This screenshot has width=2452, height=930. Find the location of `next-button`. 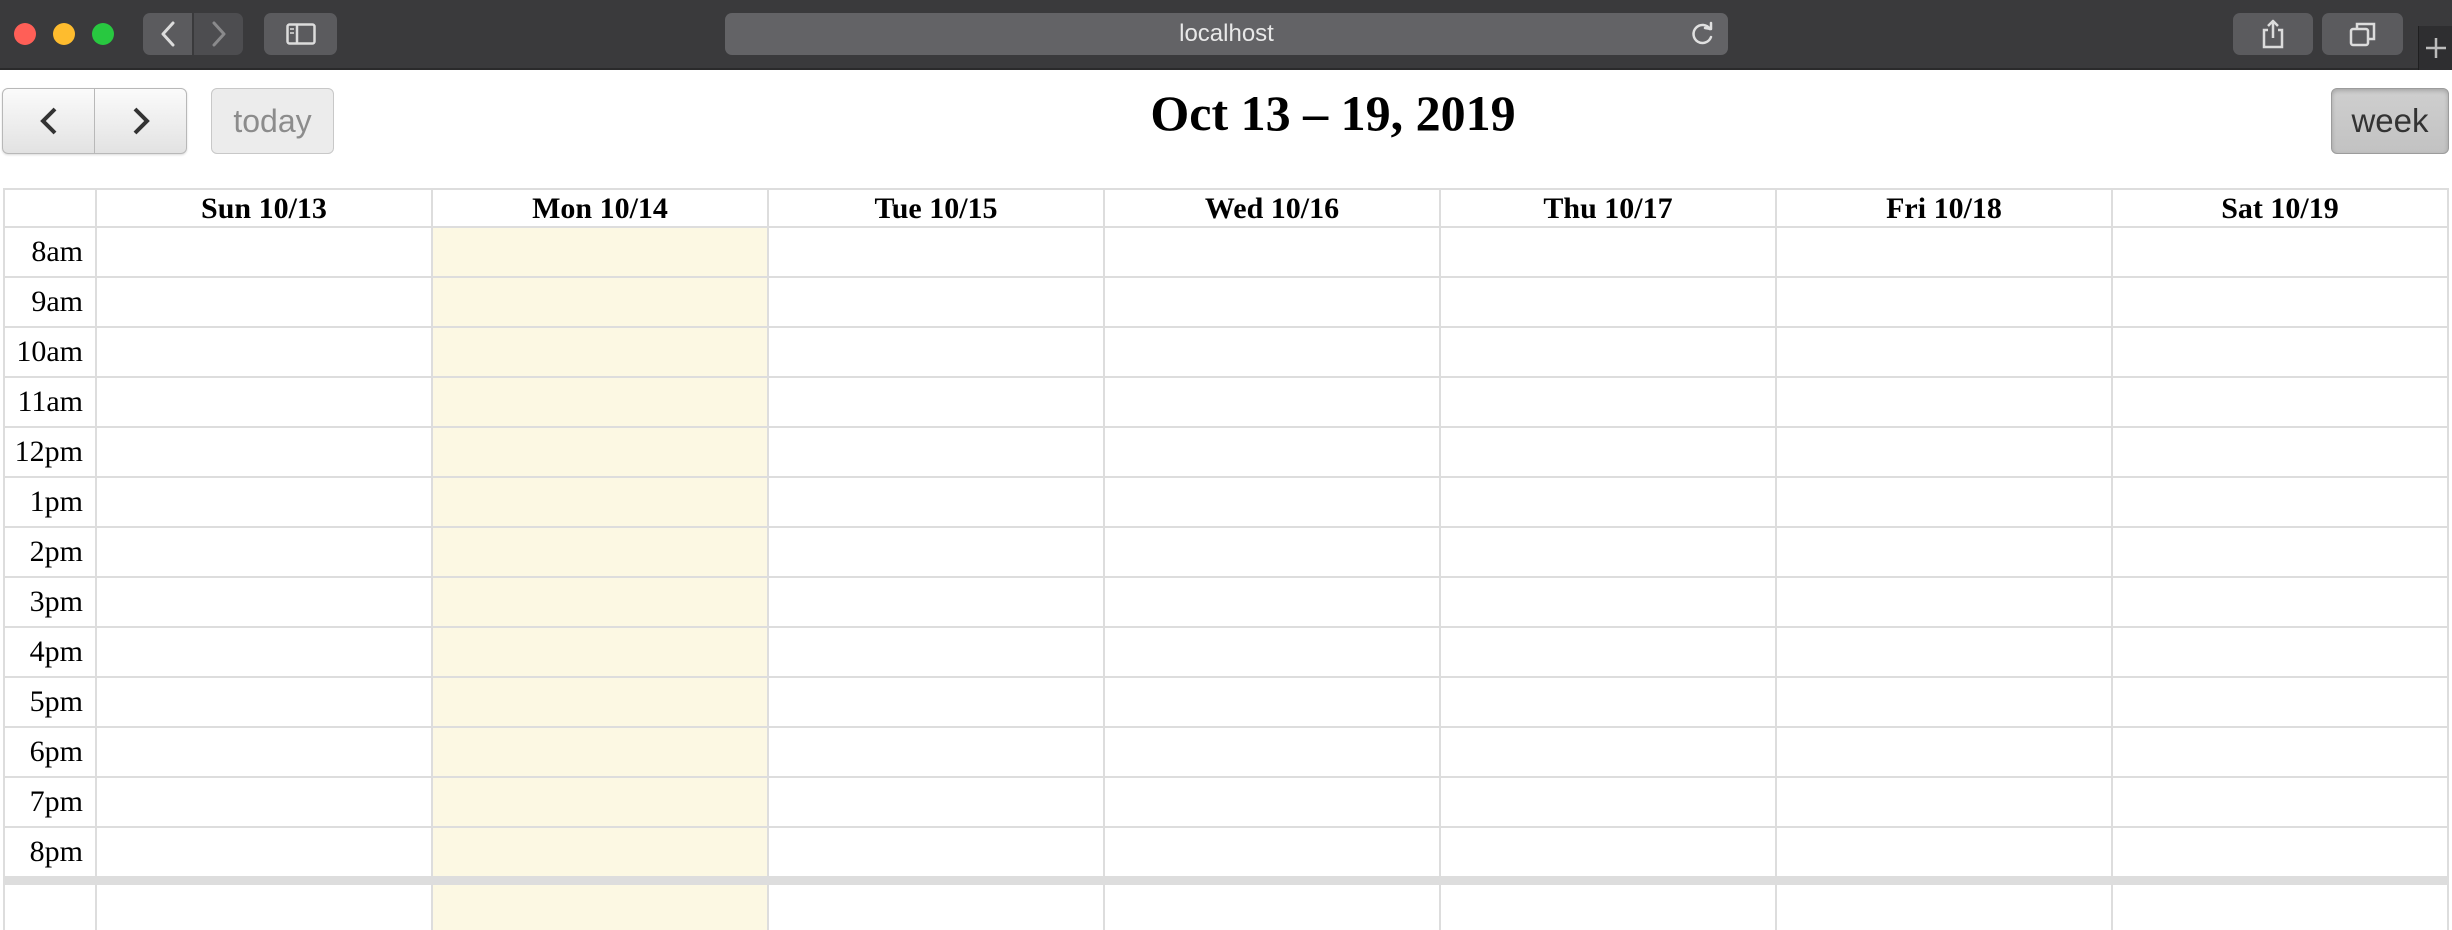

next-button is located at coordinates (140, 121).